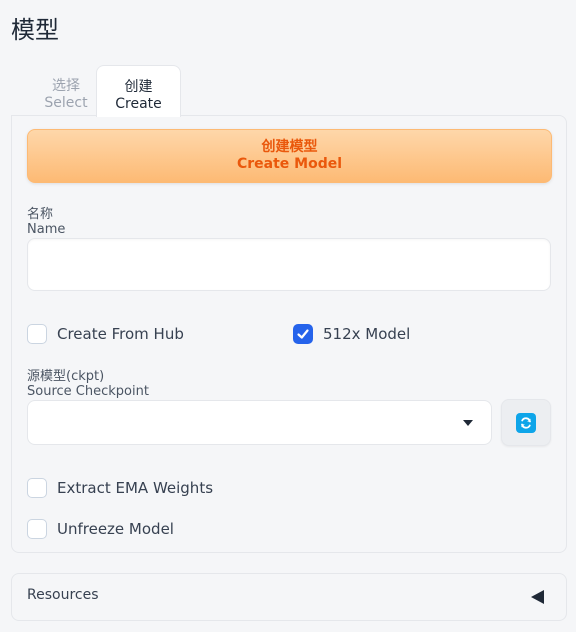 The height and width of the screenshot is (632, 576). I want to click on create-model-label-en: Create Model, so click(289, 164).